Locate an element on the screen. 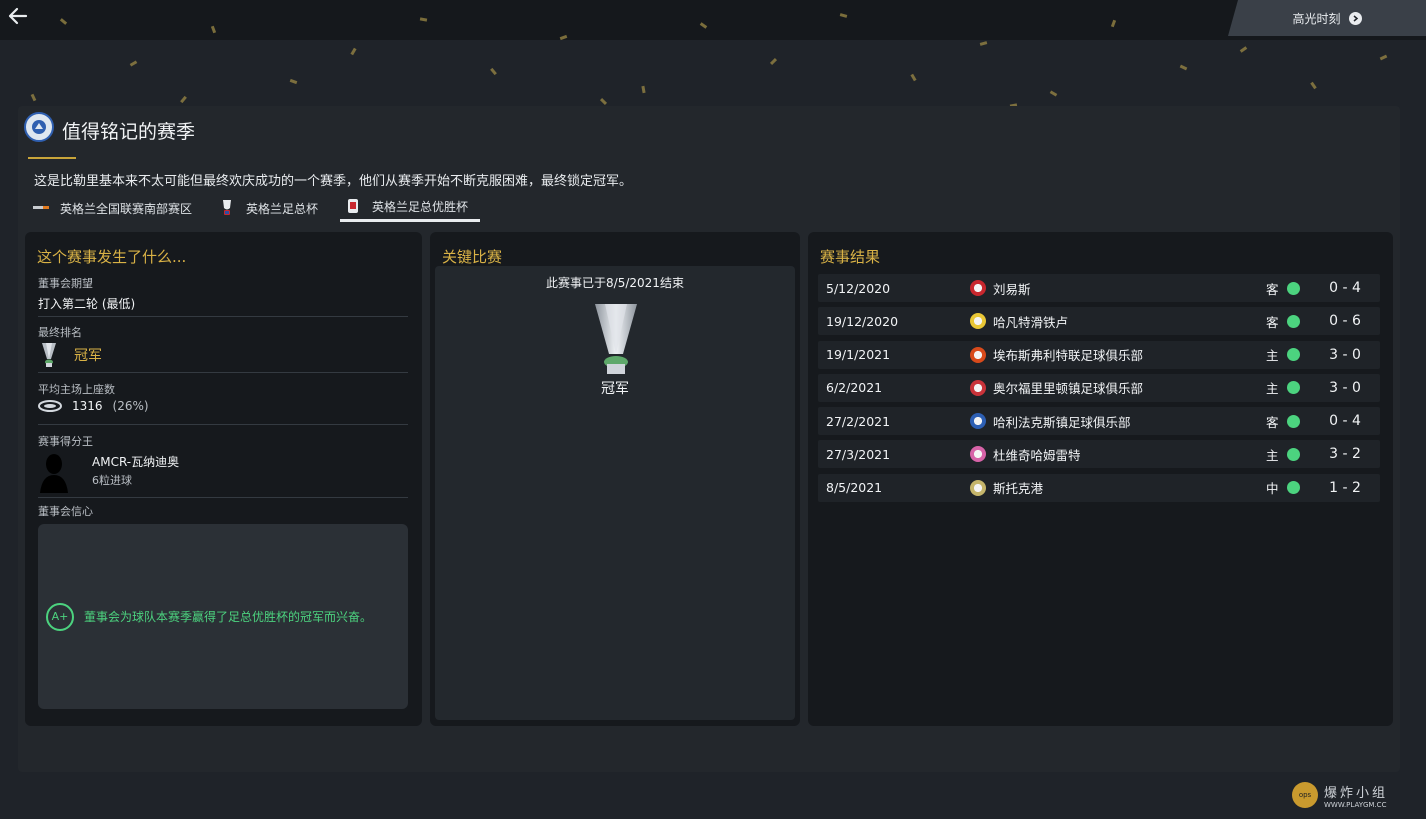 This screenshot has width=1426, height=819. result-row: 6/2/2021 奥尔福里里顿镇足球俱乐部 主 3 - 0 is located at coordinates (1099, 387).